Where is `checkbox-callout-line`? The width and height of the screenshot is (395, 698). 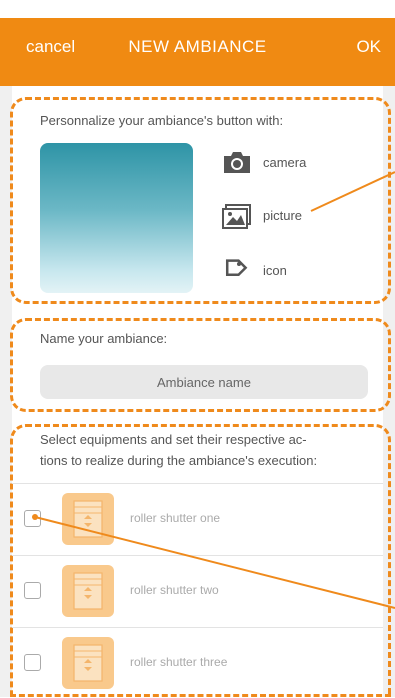
checkbox-callout-line is located at coordinates (214, 562).